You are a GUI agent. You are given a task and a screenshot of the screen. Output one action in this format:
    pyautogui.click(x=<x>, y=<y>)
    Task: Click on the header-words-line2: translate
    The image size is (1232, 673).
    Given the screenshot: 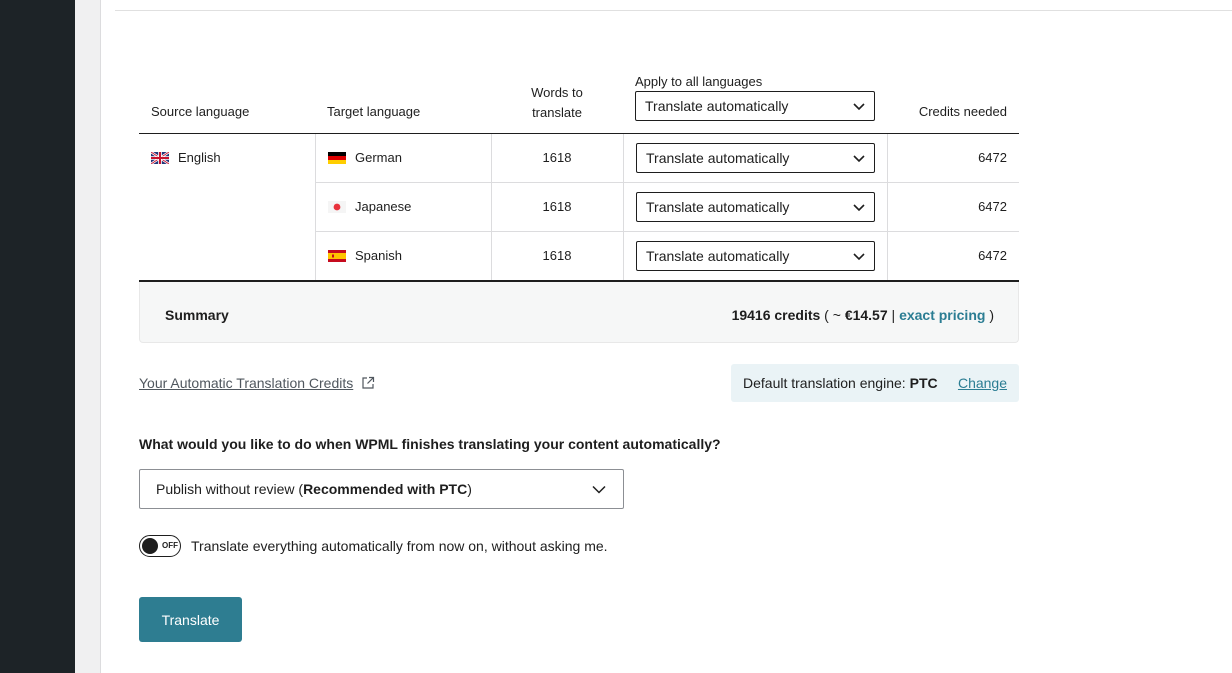 What is the action you would take?
    pyautogui.click(x=557, y=112)
    